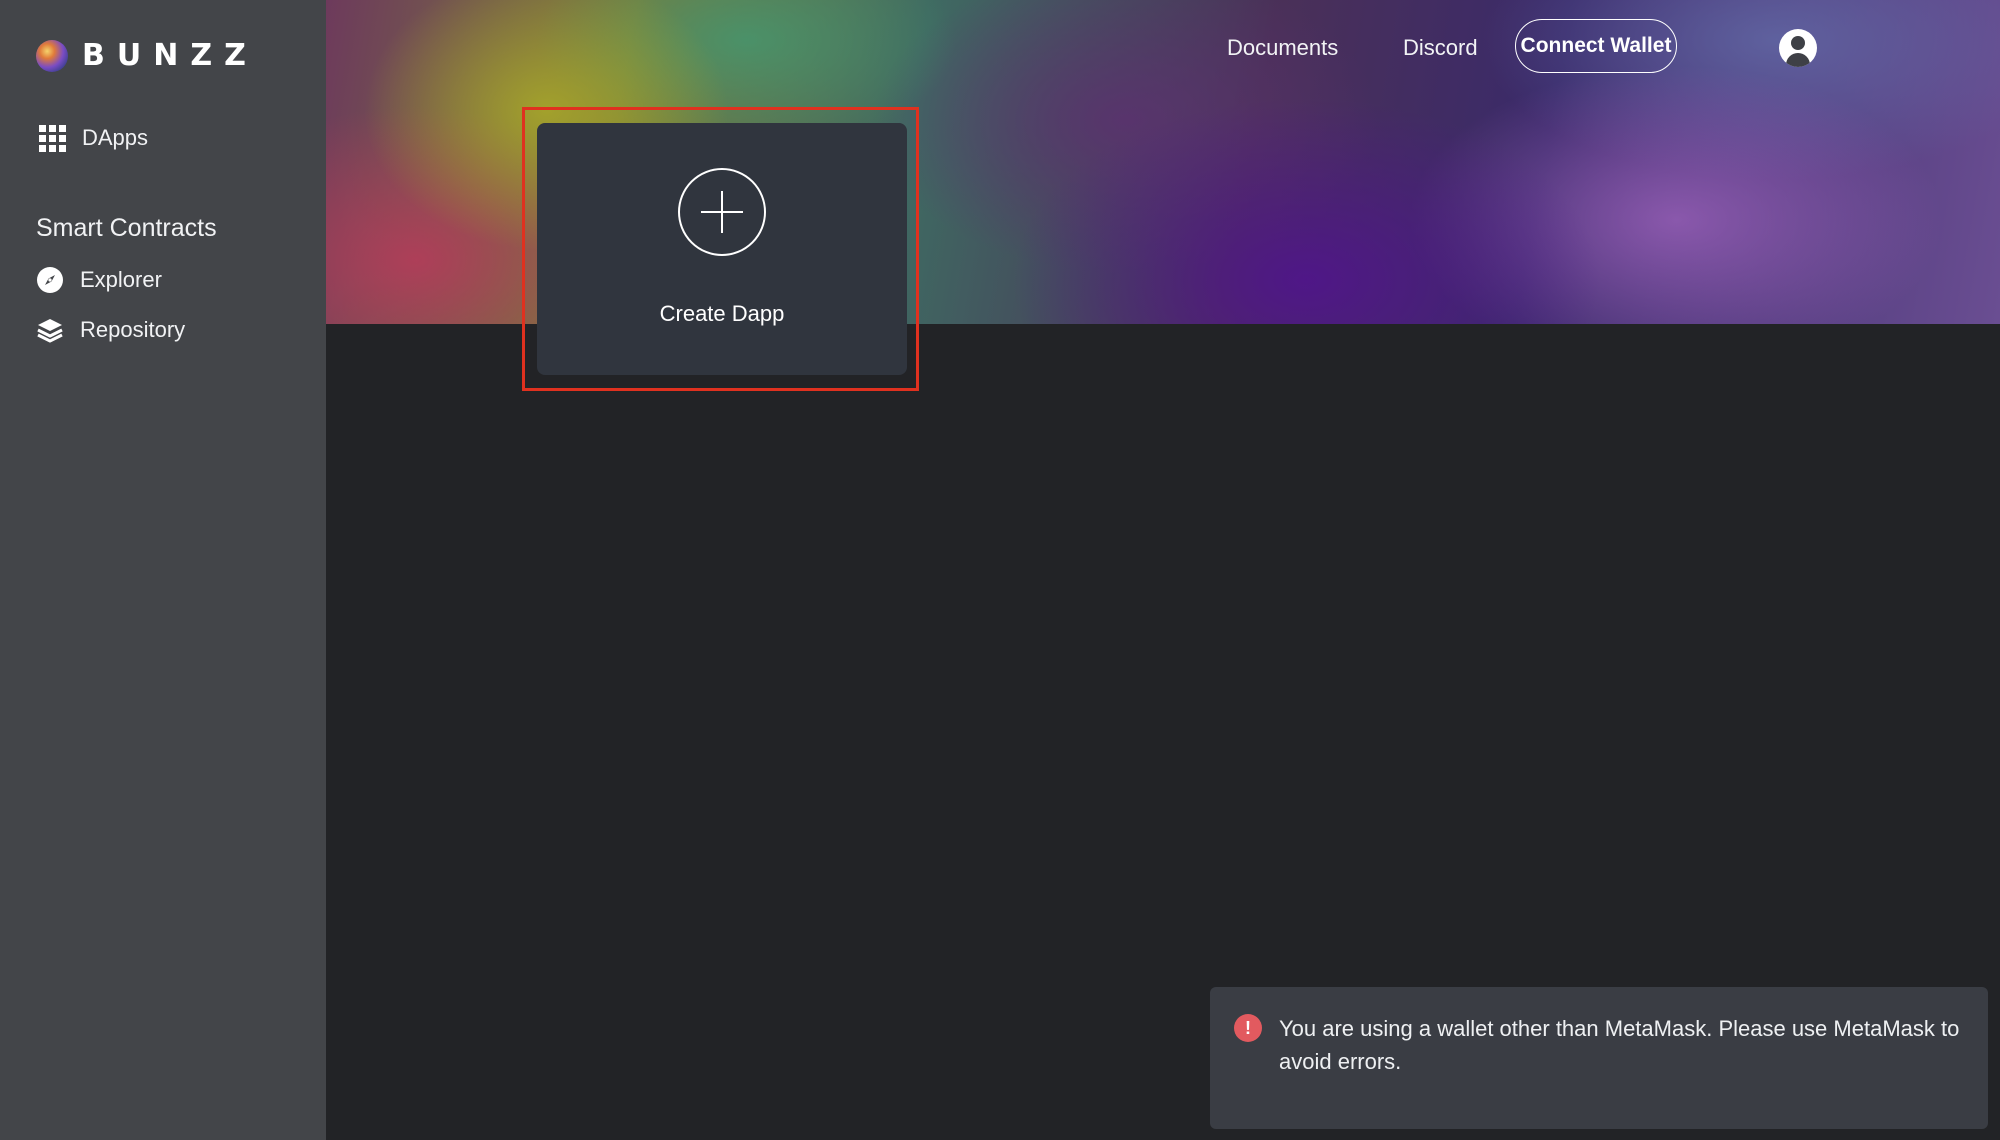 This screenshot has height=1140, width=2000. I want to click on sidebar-section-title: Smart Contracts, so click(126, 228).